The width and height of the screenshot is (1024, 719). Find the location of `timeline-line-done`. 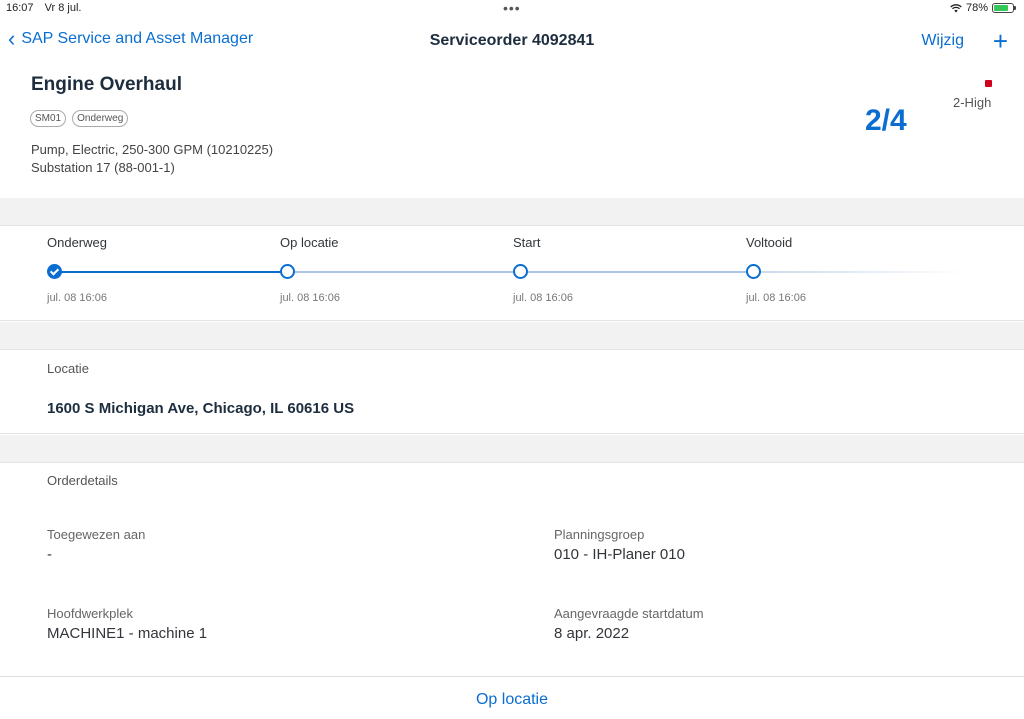

timeline-line-done is located at coordinates (171, 272).